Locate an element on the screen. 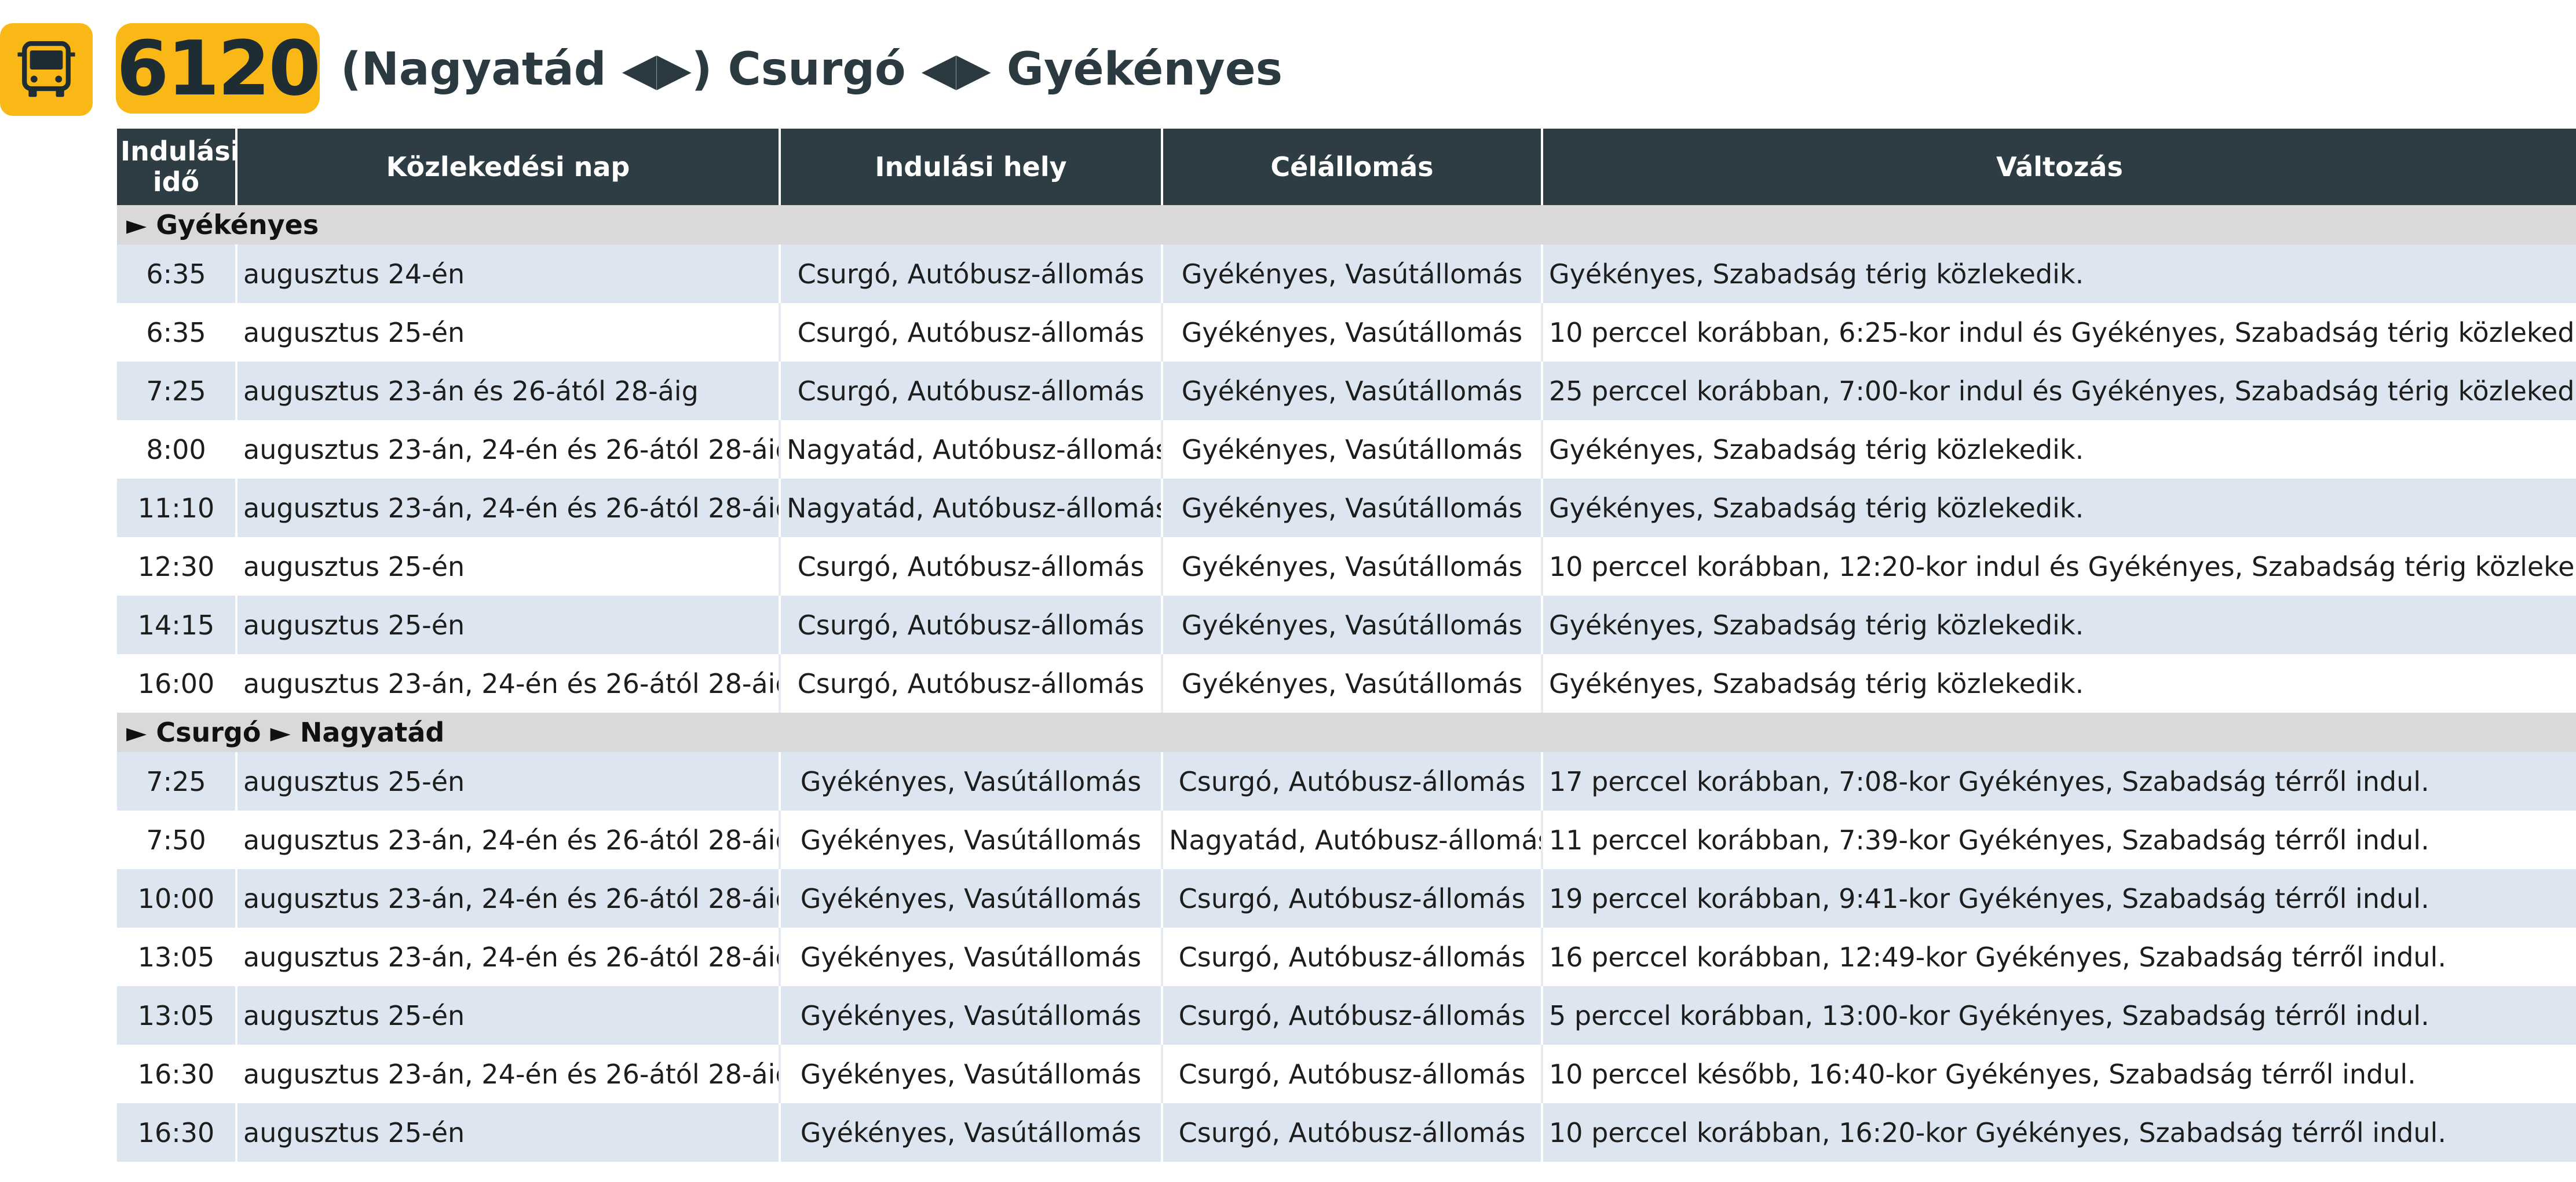  departure-time-cell: 14:15 is located at coordinates (177, 625).